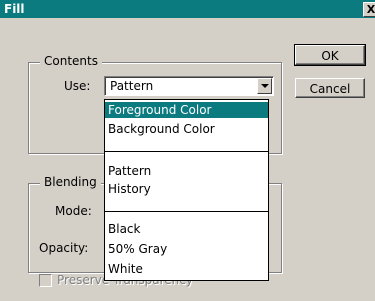  What do you see at coordinates (64, 248) in the screenshot?
I see `opacity-label: Opacity:` at bounding box center [64, 248].